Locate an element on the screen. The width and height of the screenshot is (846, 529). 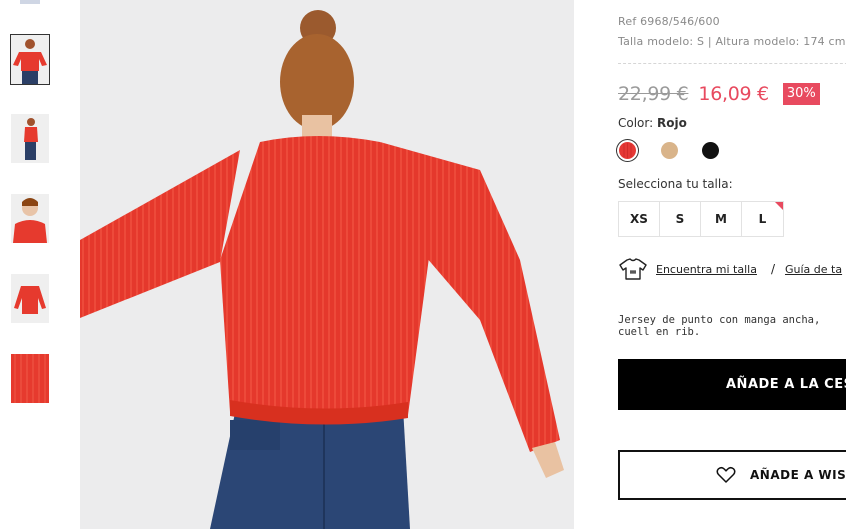
thumbnail-partial is located at coordinates (30, 2).